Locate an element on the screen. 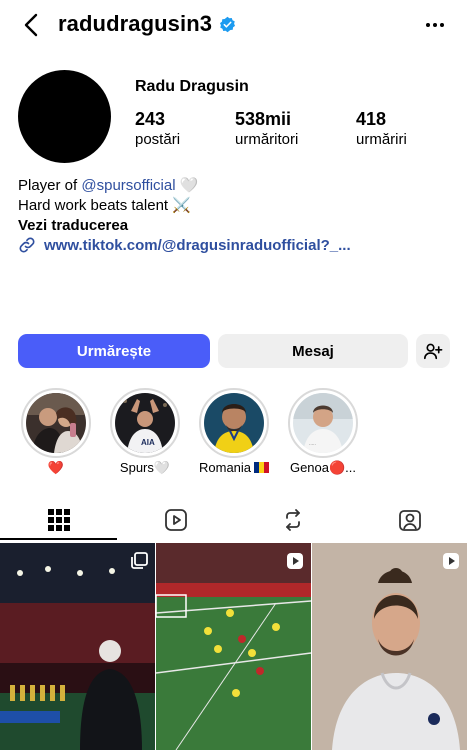  add-user-icon is located at coordinates (433, 351).